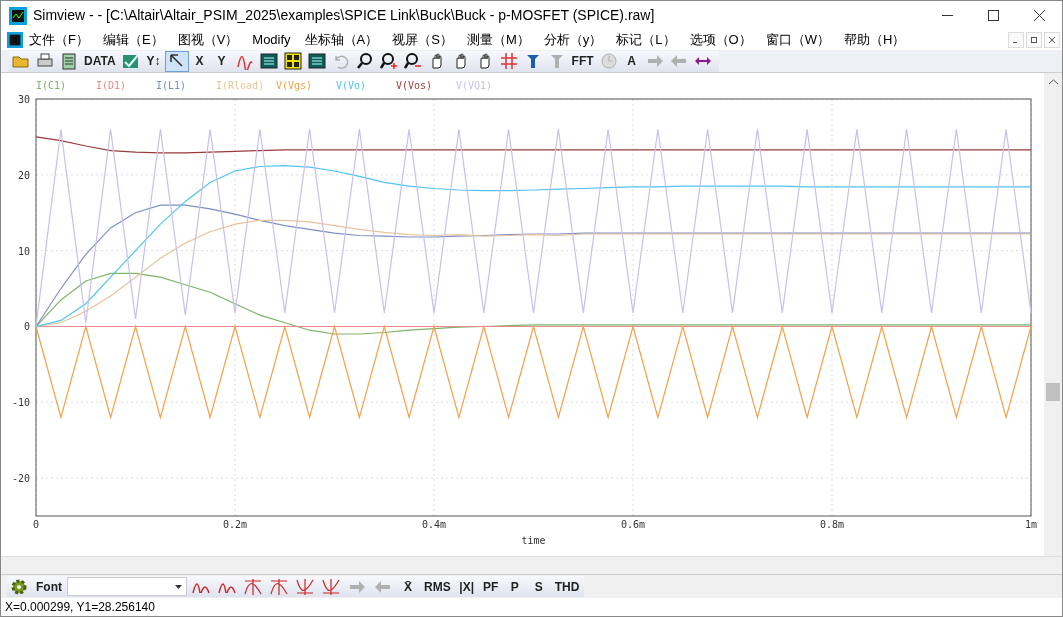 The width and height of the screenshot is (1063, 617). Describe the element at coordinates (797, 40) in the screenshot. I see `menu-item: 窗口（W）` at that location.